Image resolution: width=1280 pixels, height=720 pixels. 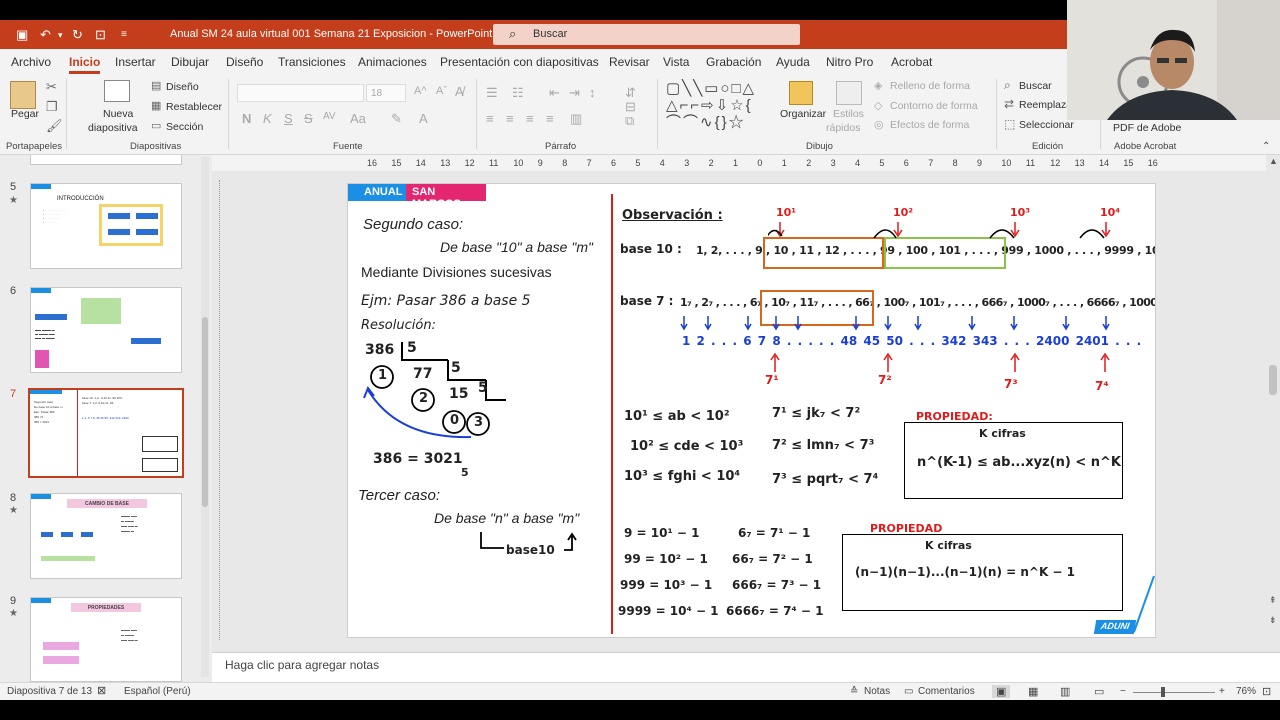 I want to click on new-slide-label-1: Nueva, so click(x=118, y=114).